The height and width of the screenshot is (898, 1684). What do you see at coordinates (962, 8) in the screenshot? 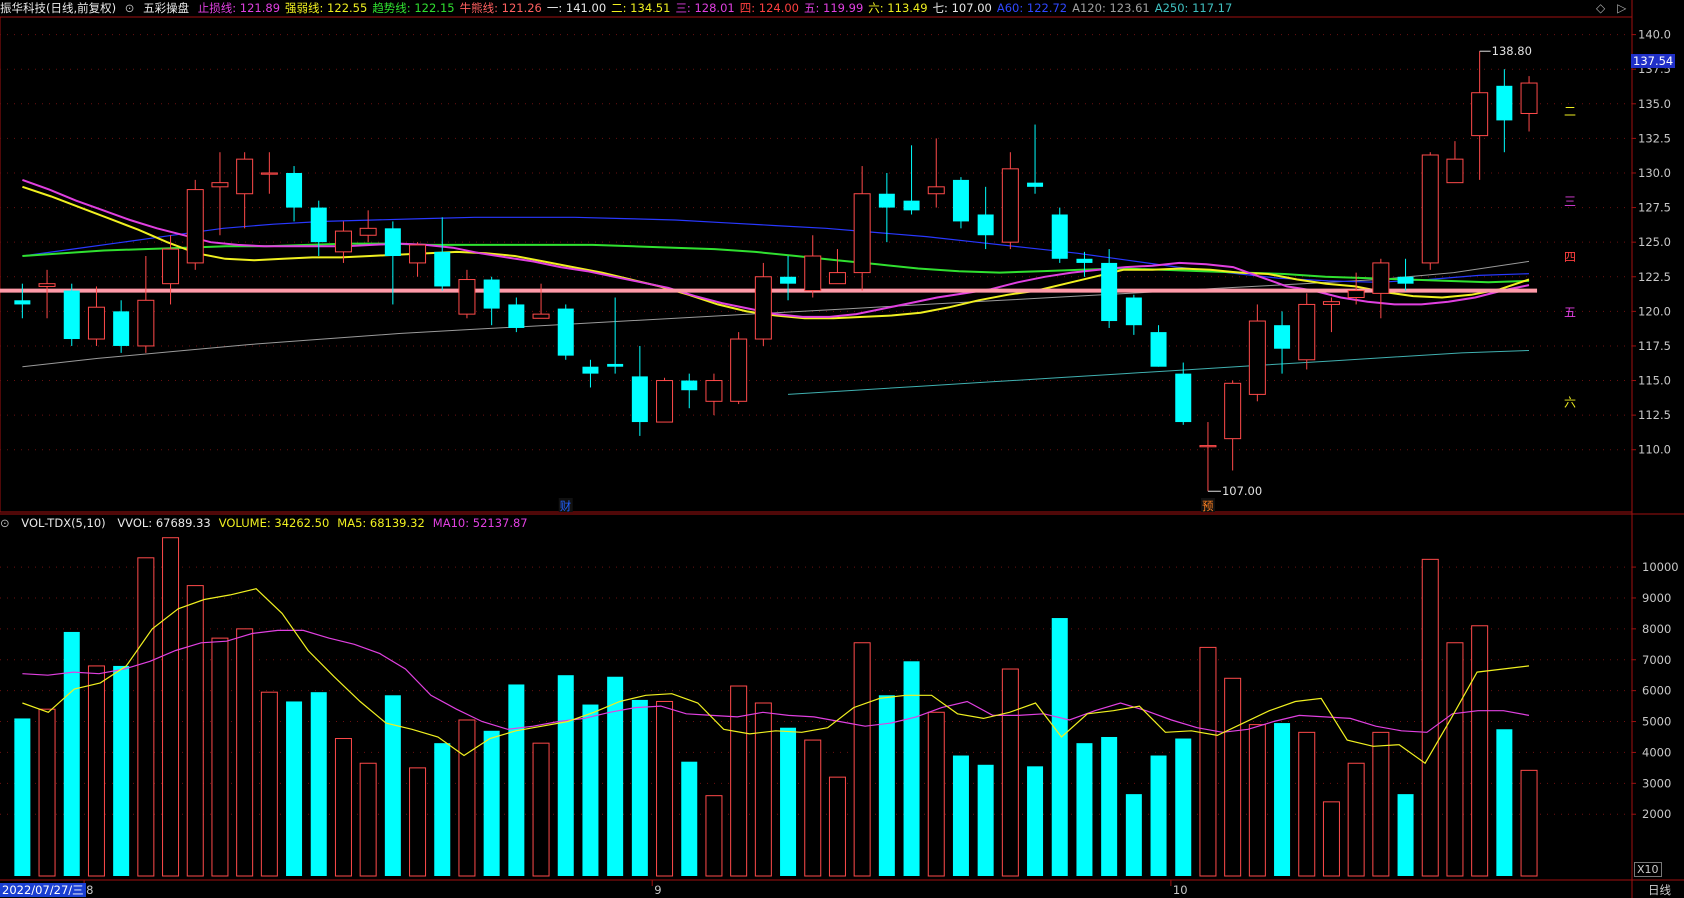
I see `indicator-item: 七: 107.00` at bounding box center [962, 8].